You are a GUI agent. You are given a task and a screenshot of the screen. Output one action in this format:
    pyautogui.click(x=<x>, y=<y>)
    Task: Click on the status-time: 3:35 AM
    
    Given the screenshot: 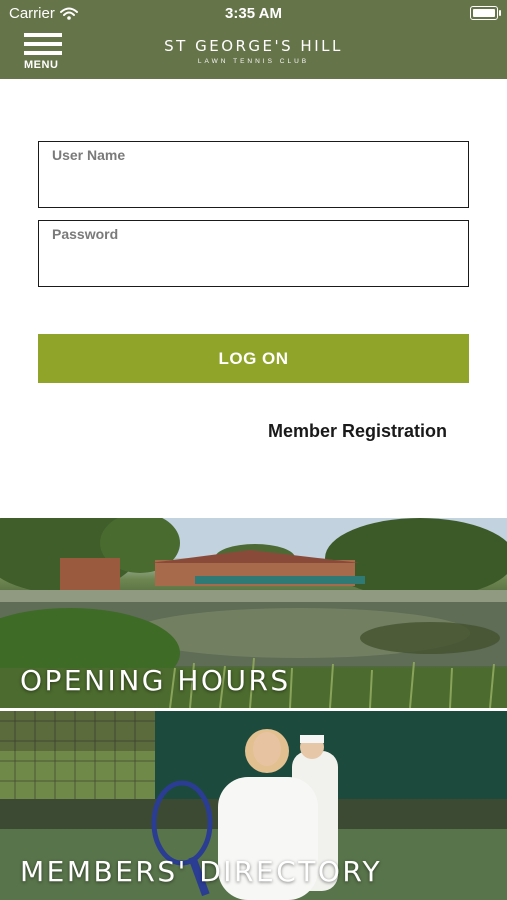 What is the action you would take?
    pyautogui.click(x=253, y=13)
    